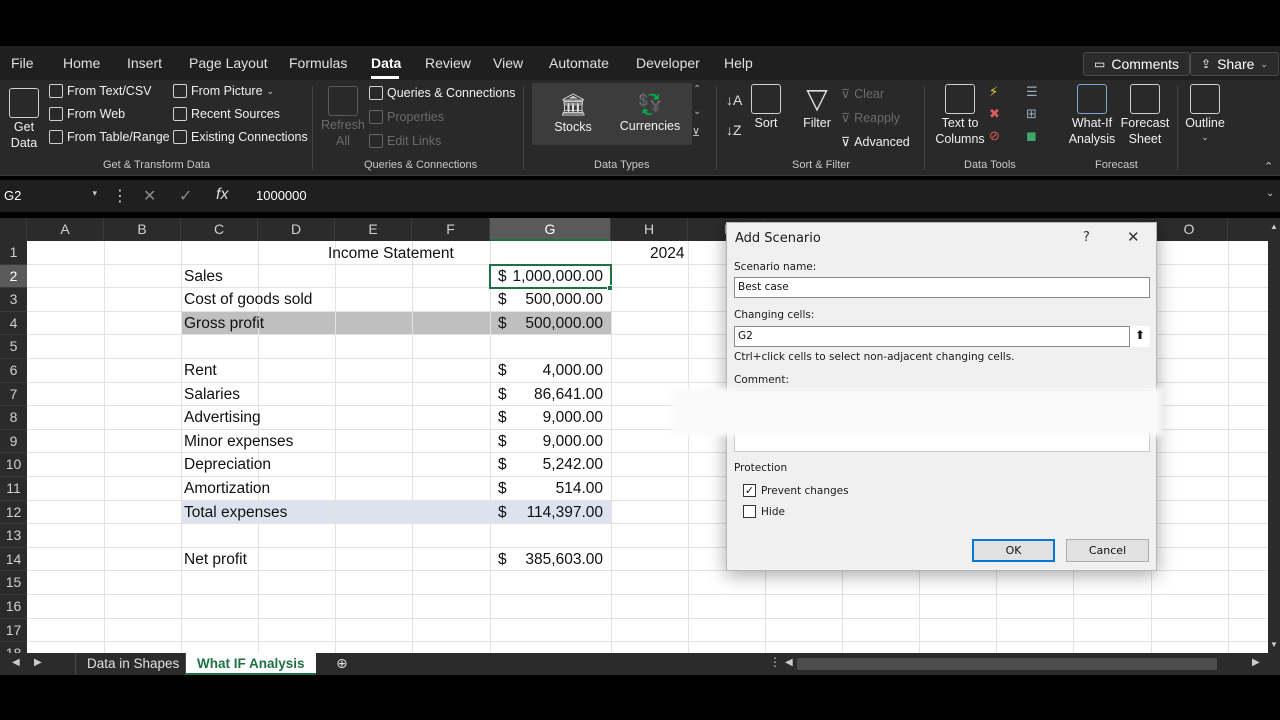 This screenshot has height=720, width=1280. I want to click on existing-connections-button: Existing Connections, so click(240, 137).